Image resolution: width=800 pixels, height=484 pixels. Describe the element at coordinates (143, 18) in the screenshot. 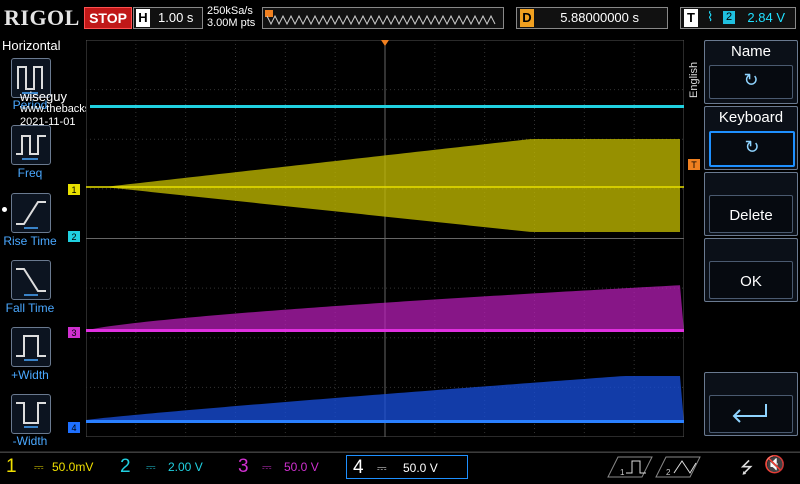

I see `timebase-label: H` at that location.